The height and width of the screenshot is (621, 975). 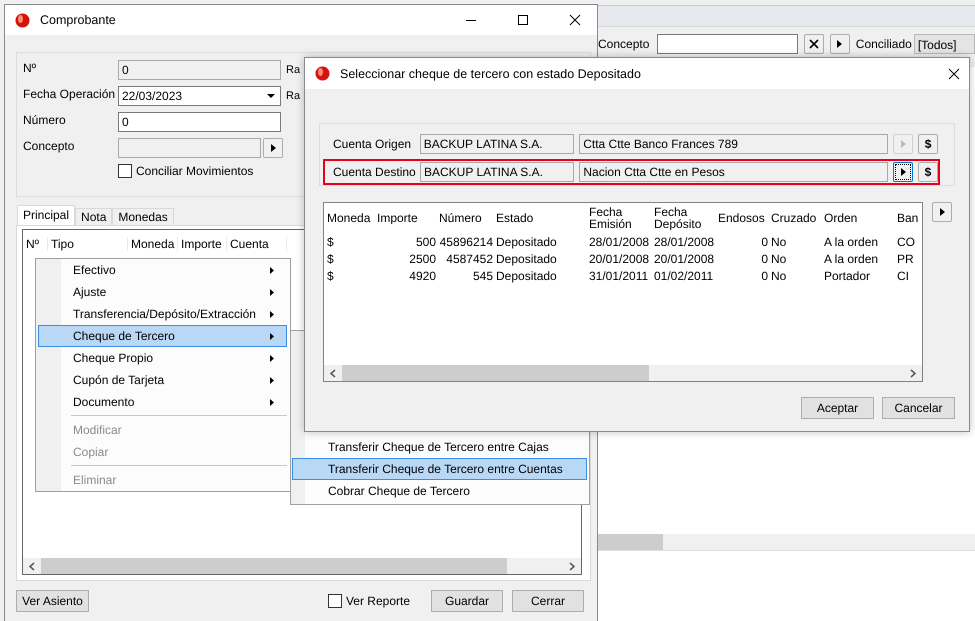 What do you see at coordinates (469, 259) in the screenshot?
I see `table-cell-text: 4587452` at bounding box center [469, 259].